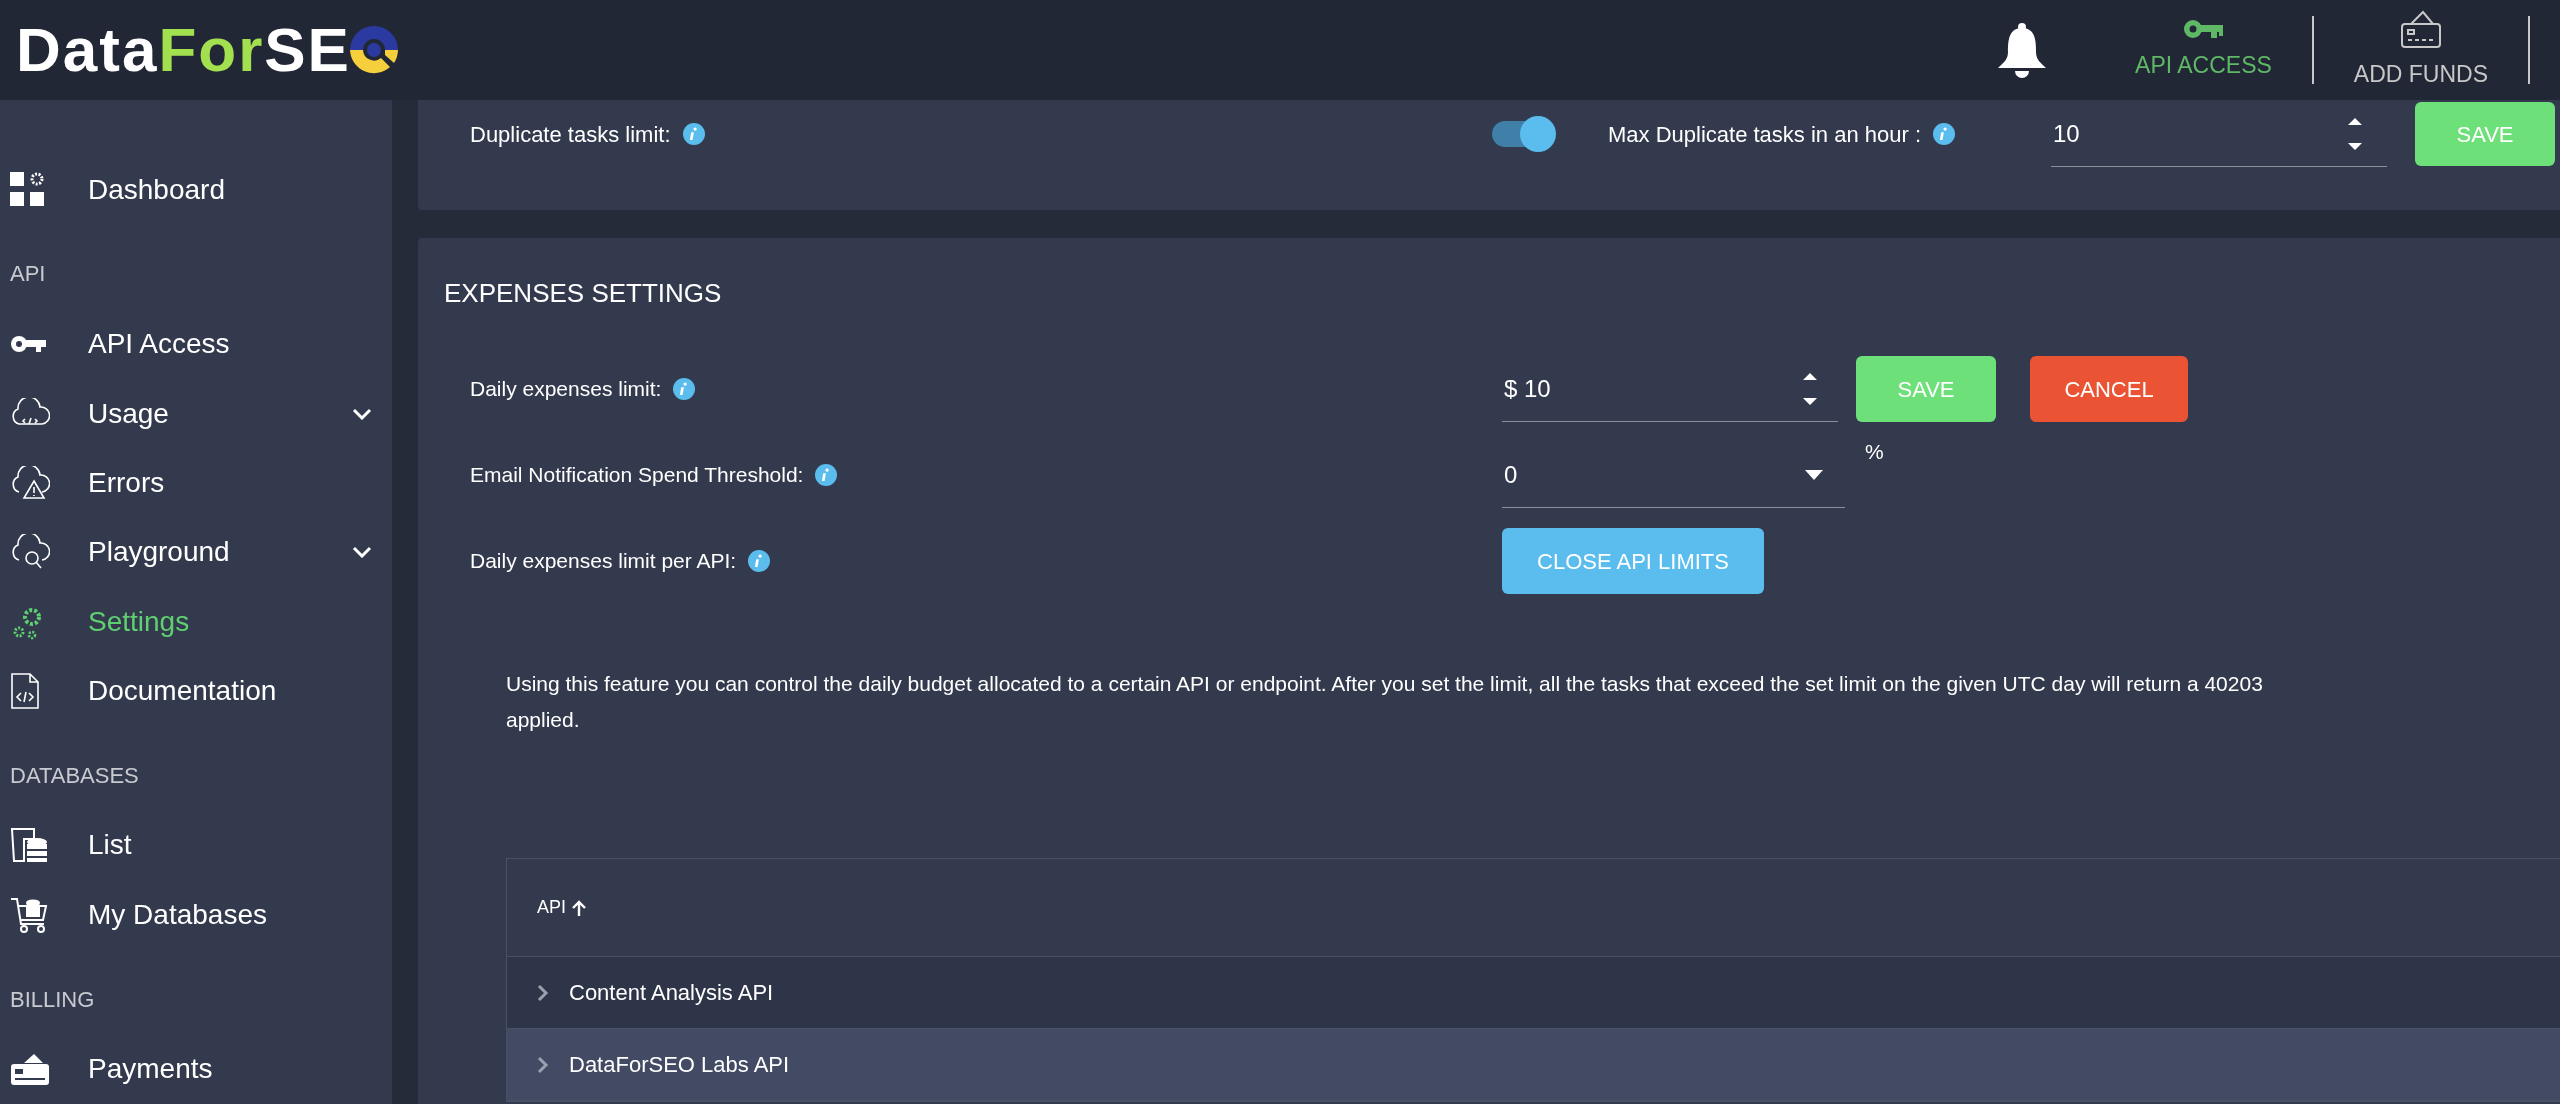  Describe the element at coordinates (1524, 134) in the screenshot. I see `toggle-switch` at that location.